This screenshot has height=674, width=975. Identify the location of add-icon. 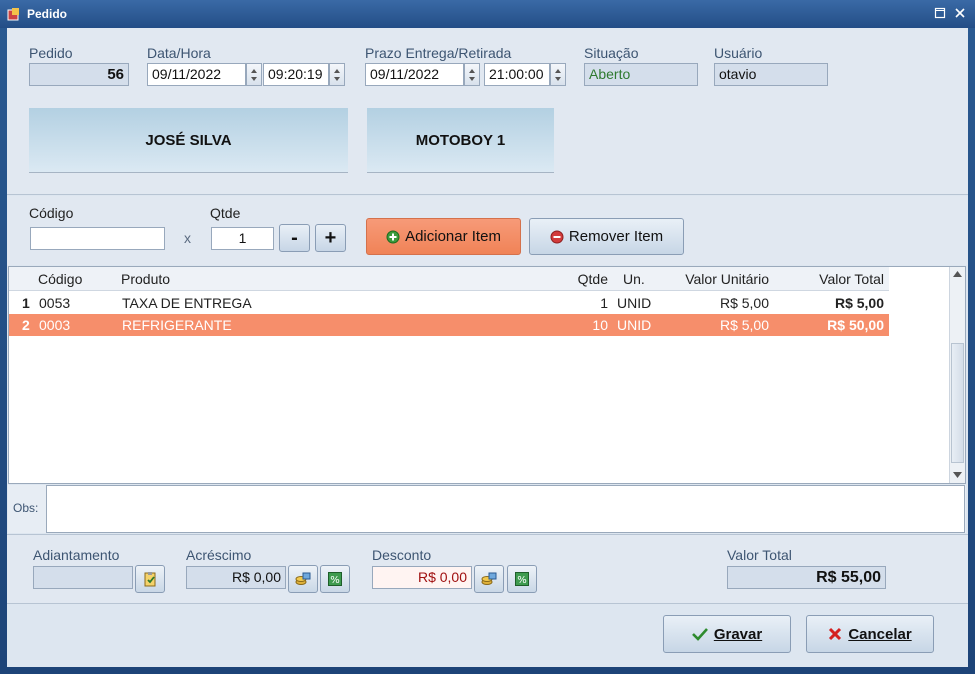
(393, 236).